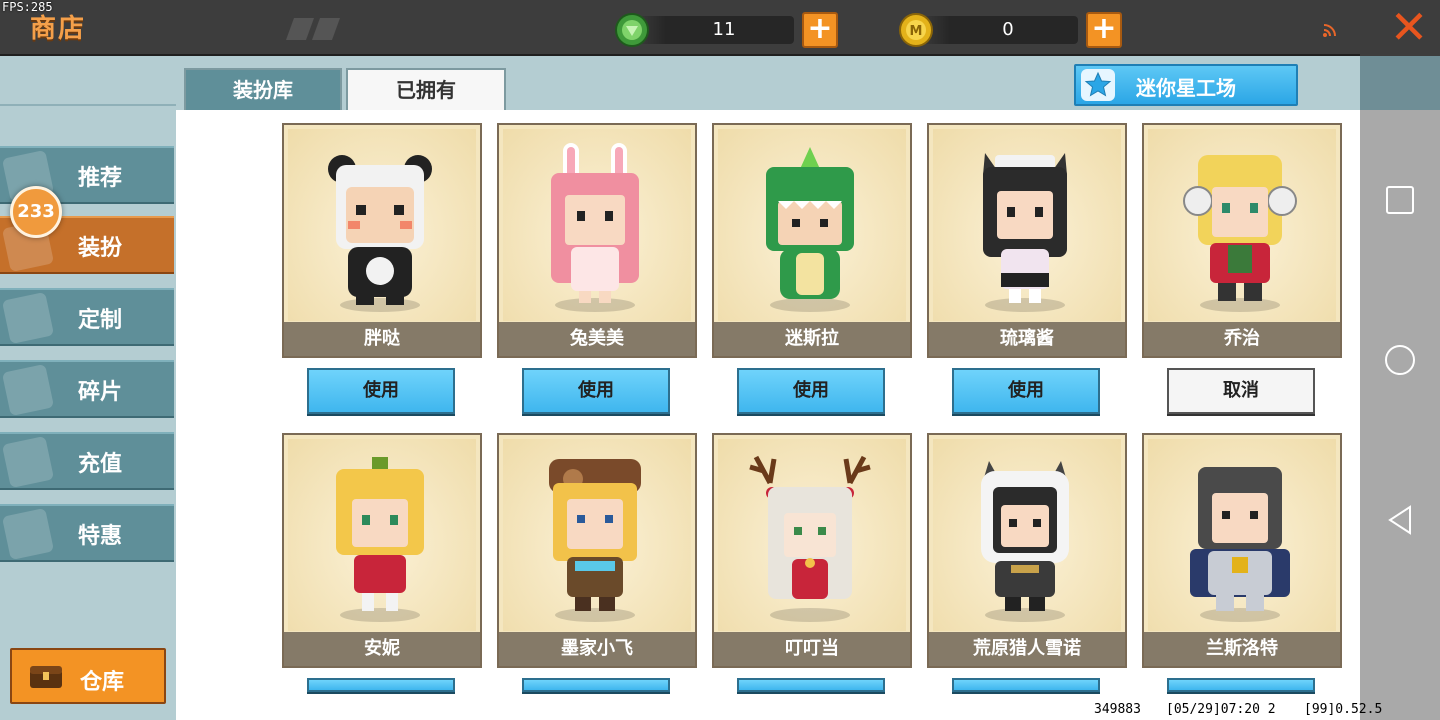 This screenshot has height=720, width=1440. I want to click on tab-wardrobe: 装扮库, so click(263, 89).